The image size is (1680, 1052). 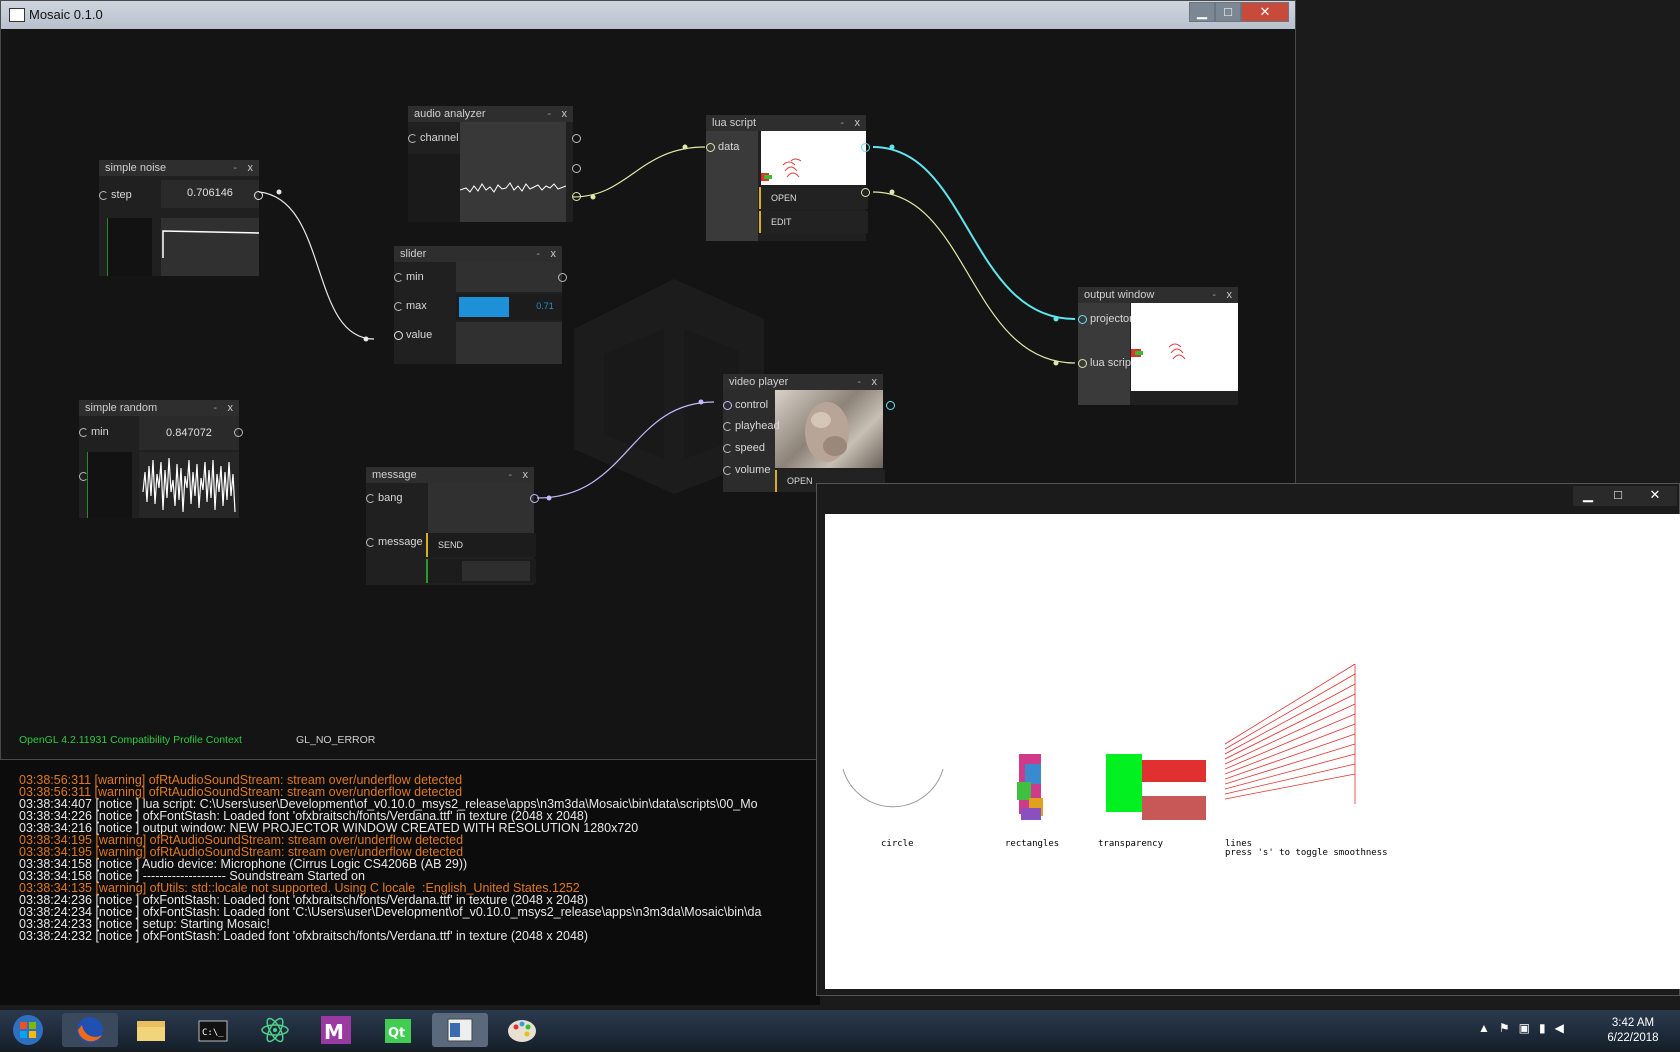 What do you see at coordinates (1228, 12) in the screenshot?
I see `maximize-button: □` at bounding box center [1228, 12].